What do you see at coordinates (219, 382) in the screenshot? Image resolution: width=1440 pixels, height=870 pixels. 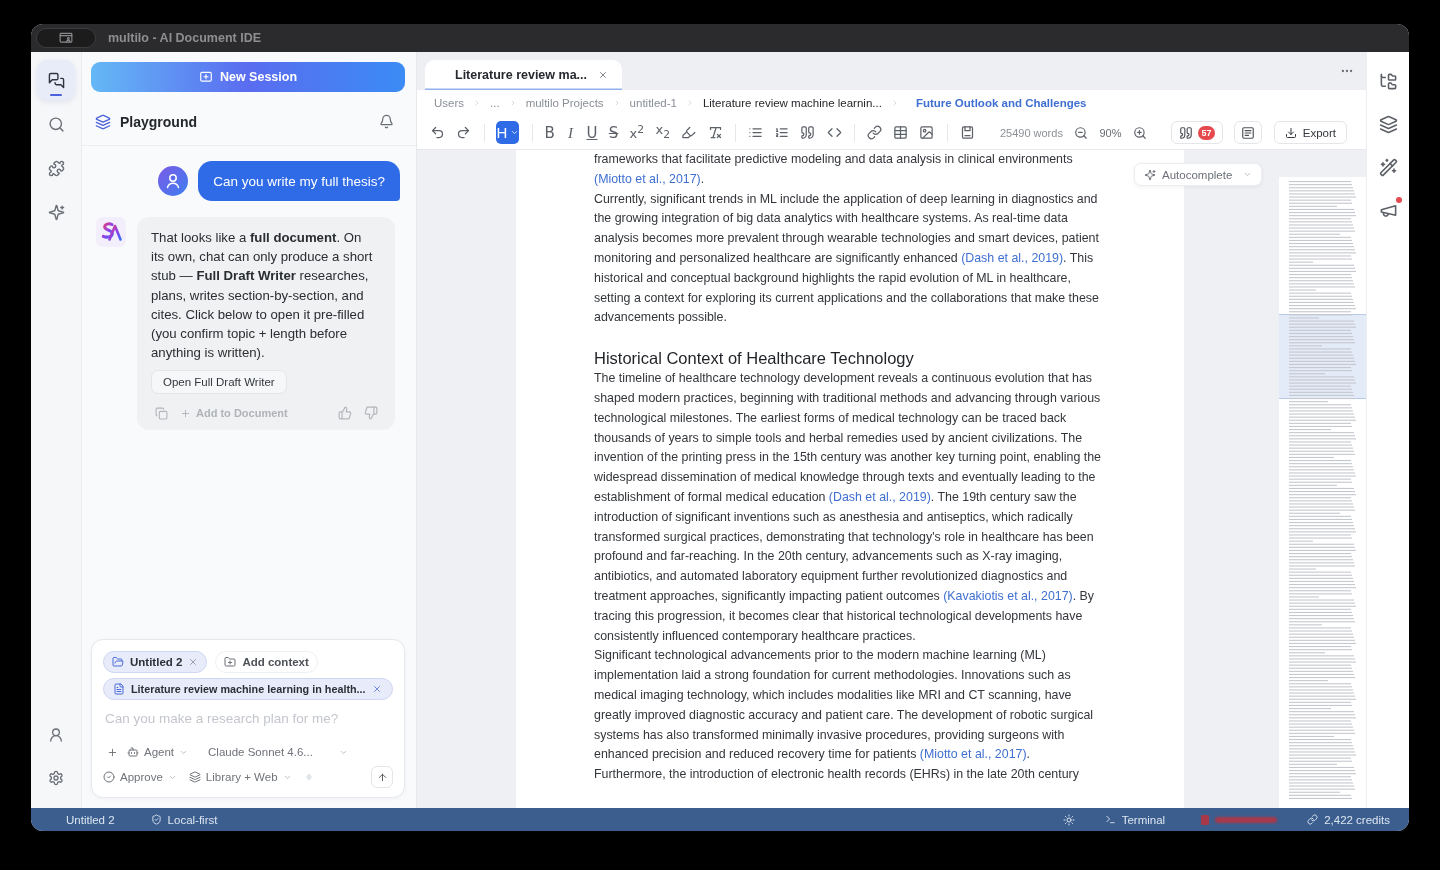 I see `open-writer-button: Open Full Draft Writer` at bounding box center [219, 382].